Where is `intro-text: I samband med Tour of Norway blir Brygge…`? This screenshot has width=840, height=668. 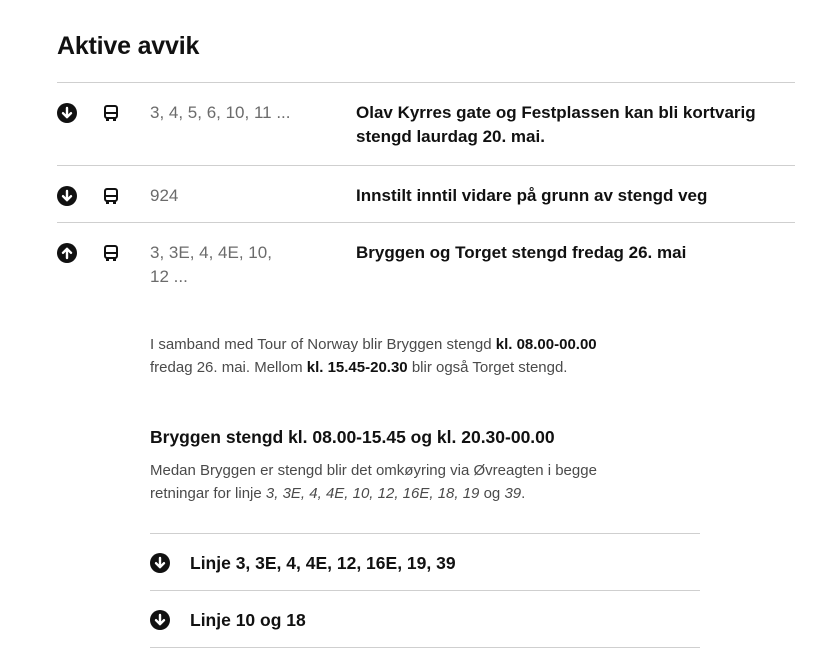
intro-text: I samband med Tour of Norway blir Brygge… is located at coordinates (323, 344).